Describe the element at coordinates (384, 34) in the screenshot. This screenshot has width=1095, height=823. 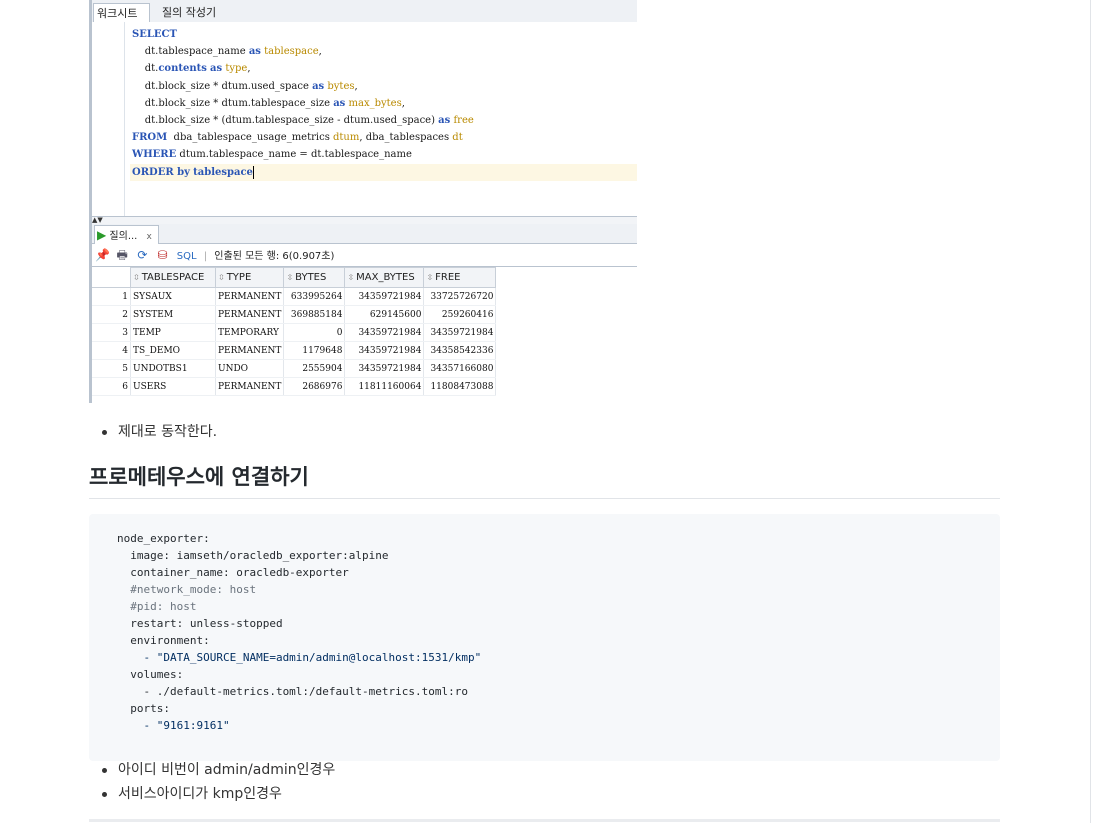
I see `sql-code-line: SELECT` at that location.